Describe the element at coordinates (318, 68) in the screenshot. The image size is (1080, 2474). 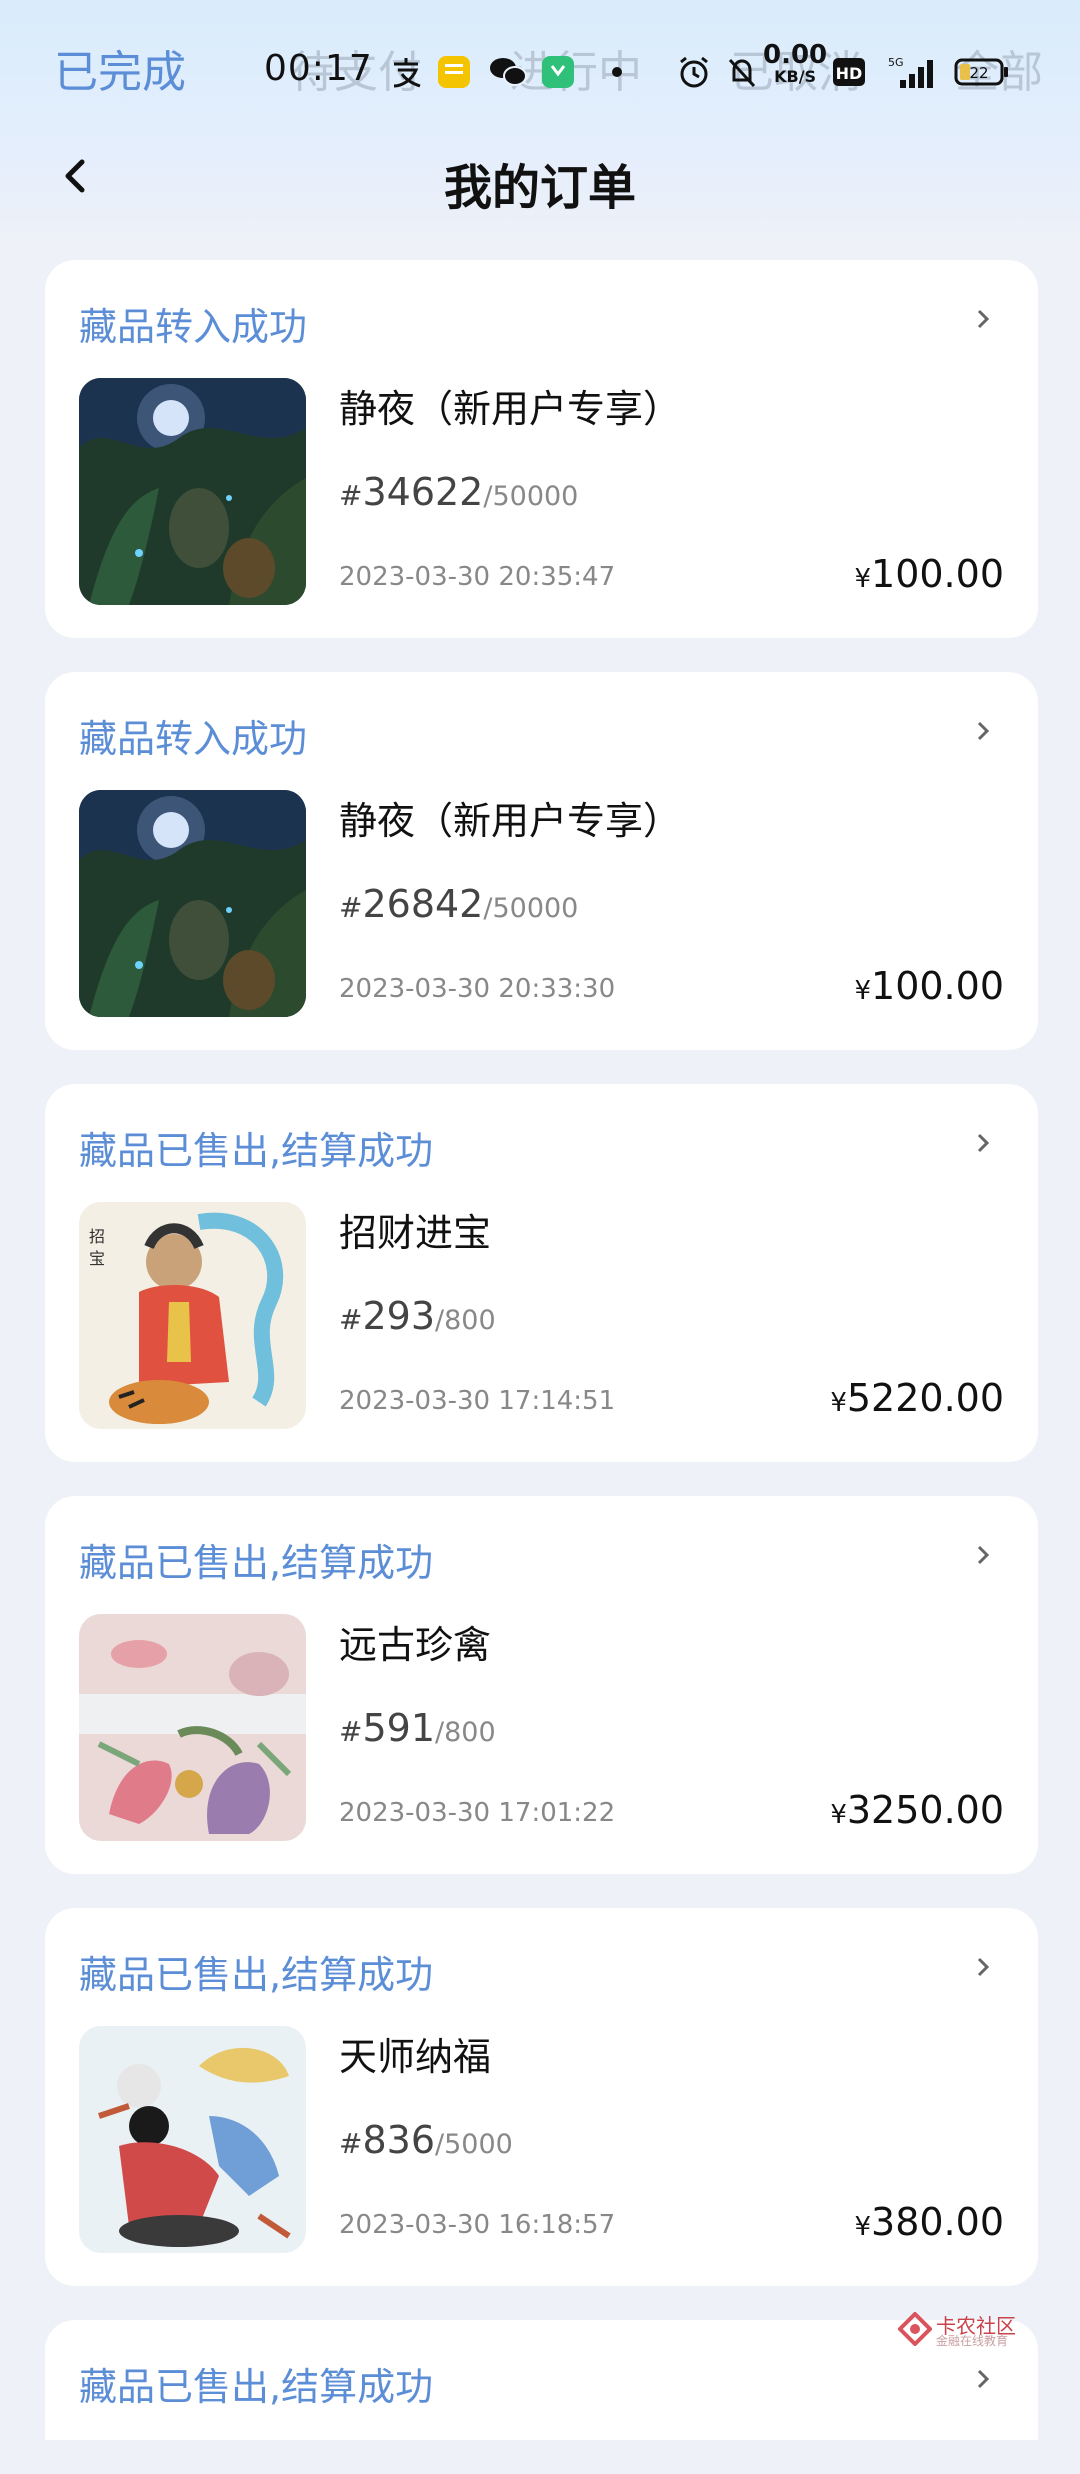
I see `clock: 00:17` at that location.